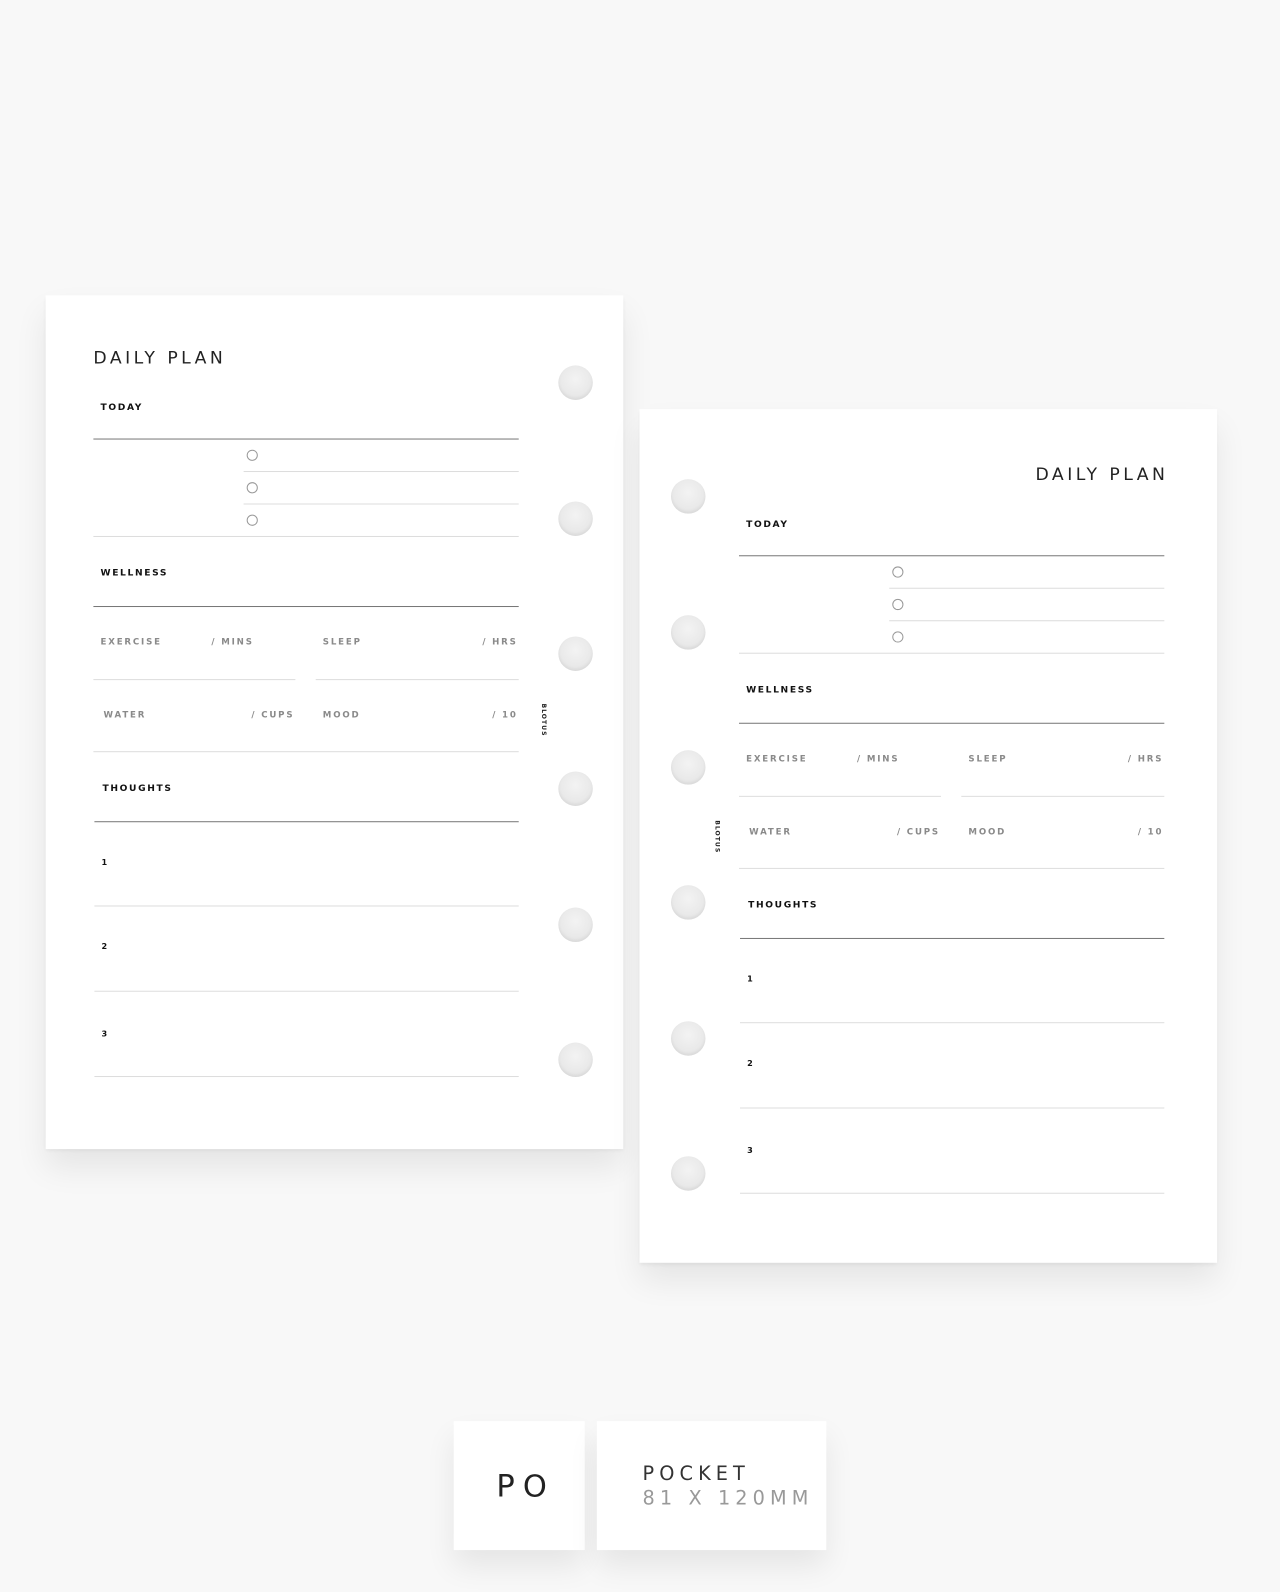 The width and height of the screenshot is (1280, 1592). I want to click on size-name: POCKET, so click(696, 1474).